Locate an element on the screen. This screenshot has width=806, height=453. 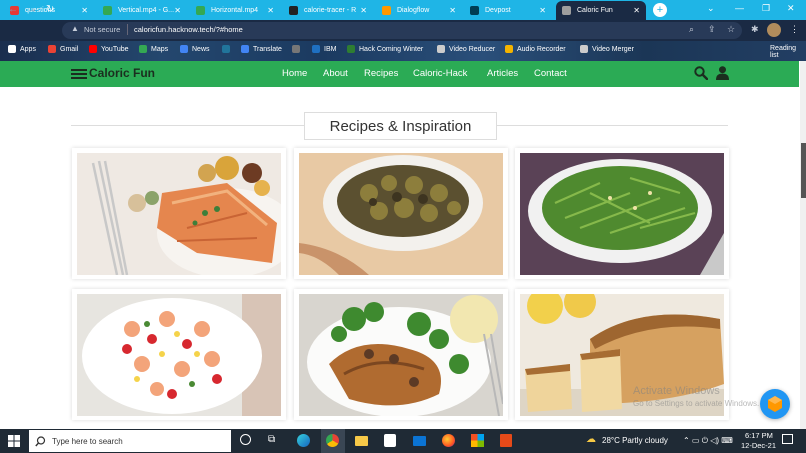
edge-icon is located at coordinates (303, 440).